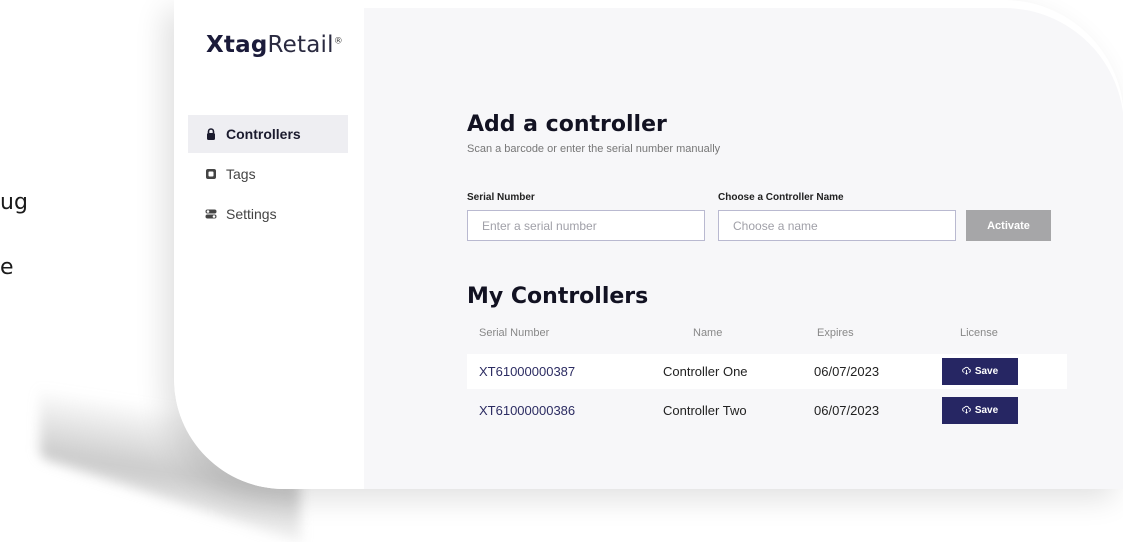 This screenshot has height=542, width=1123. I want to click on activate-button: Activate, so click(1008, 225).